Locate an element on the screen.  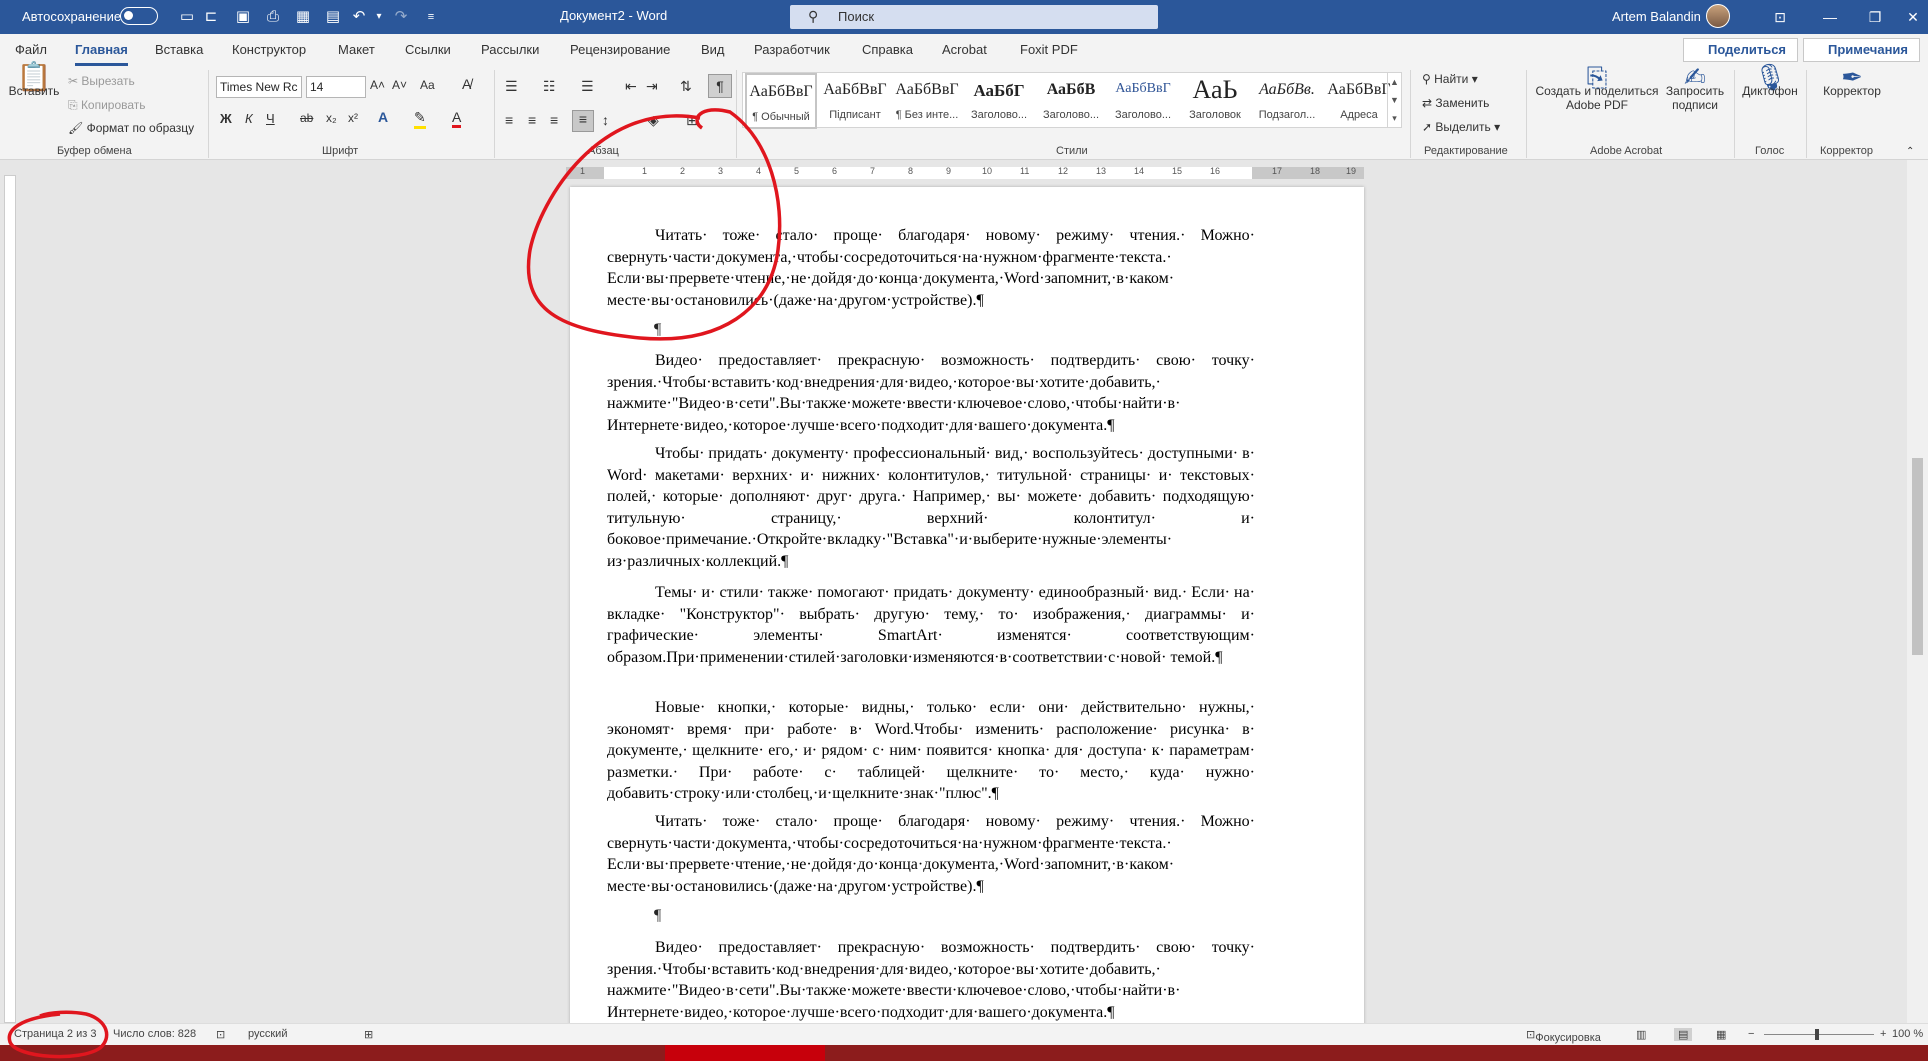
proofing-icon: ⊡ is located at coordinates (220, 1034).